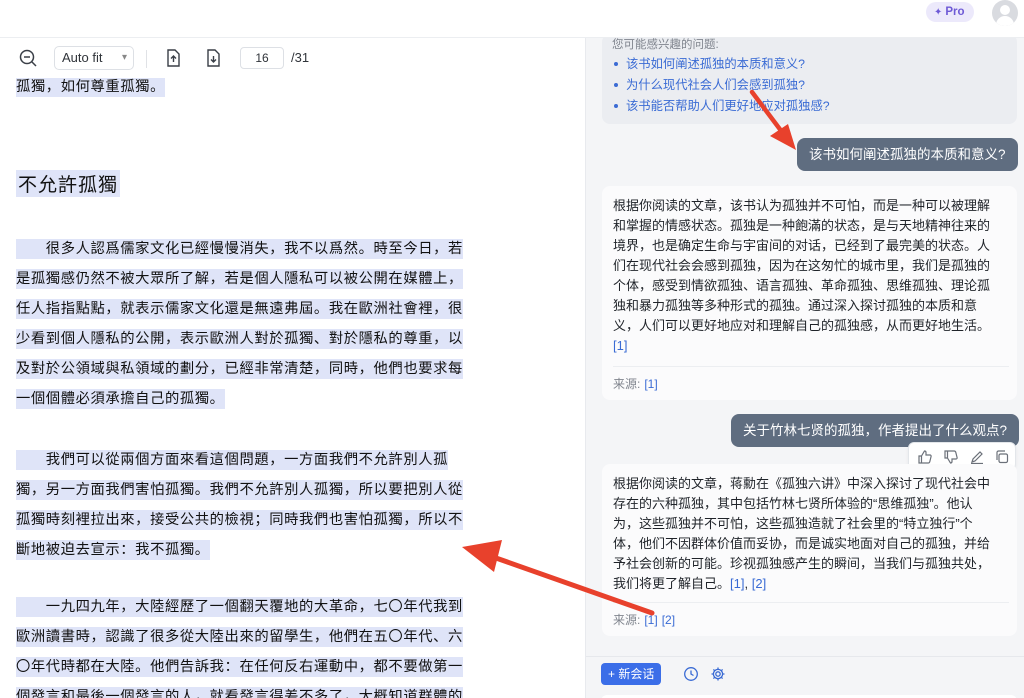  What do you see at coordinates (239, 637) in the screenshot?
I see `pdf-line: 歐洲讀書時，認識了很多從大陸出來的留學生，他們在五〇年代、六` at bounding box center [239, 637].